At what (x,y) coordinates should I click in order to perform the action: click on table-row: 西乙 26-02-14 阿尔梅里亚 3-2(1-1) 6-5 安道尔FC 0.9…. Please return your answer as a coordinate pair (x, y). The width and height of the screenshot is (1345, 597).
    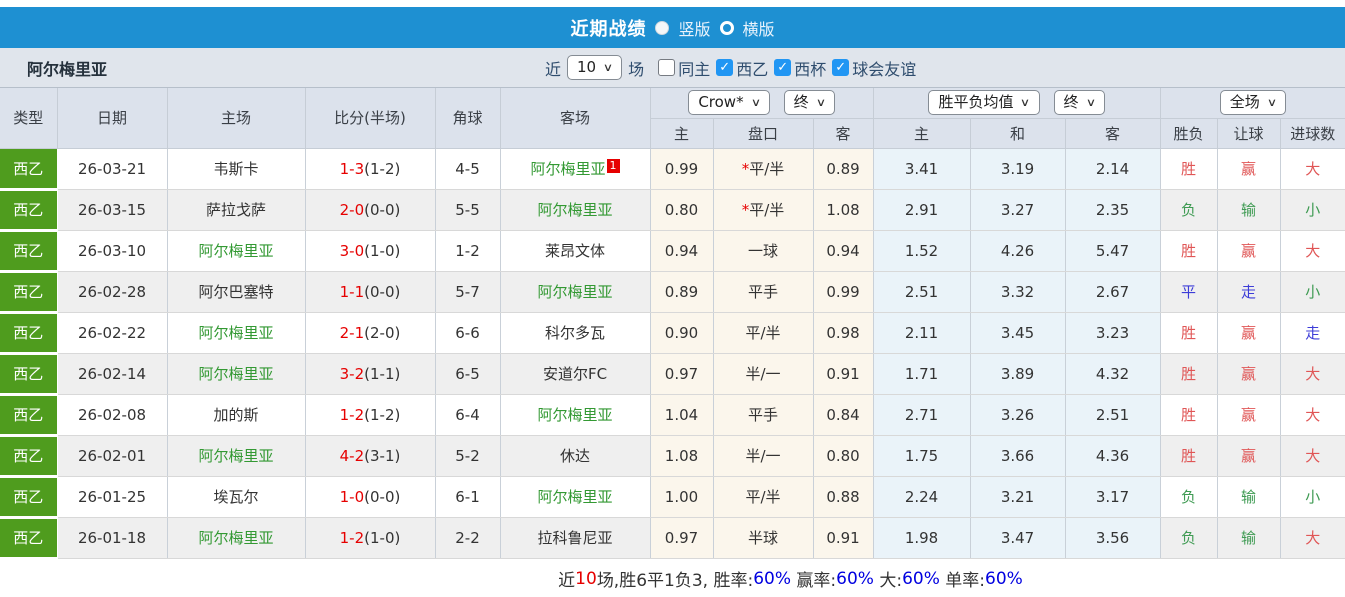
    Looking at the image, I should click on (672, 374).